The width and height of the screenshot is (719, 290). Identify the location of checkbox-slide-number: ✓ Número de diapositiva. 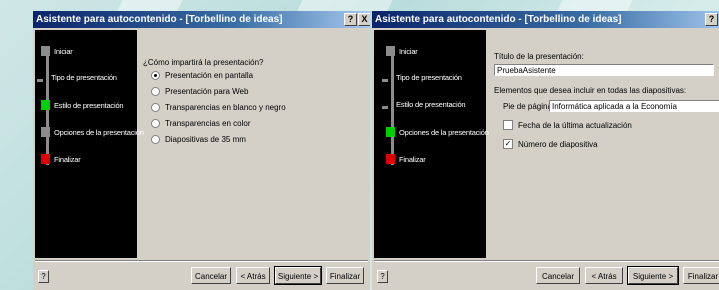
(550, 144).